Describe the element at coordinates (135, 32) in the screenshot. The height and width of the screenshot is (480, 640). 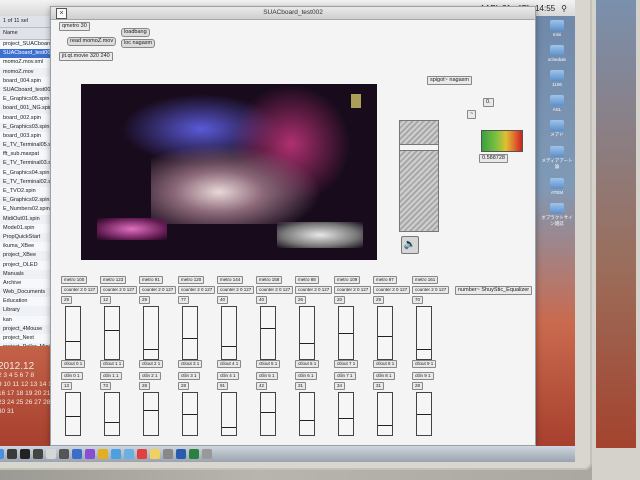
I see `loadbang-object: loadbang` at that location.